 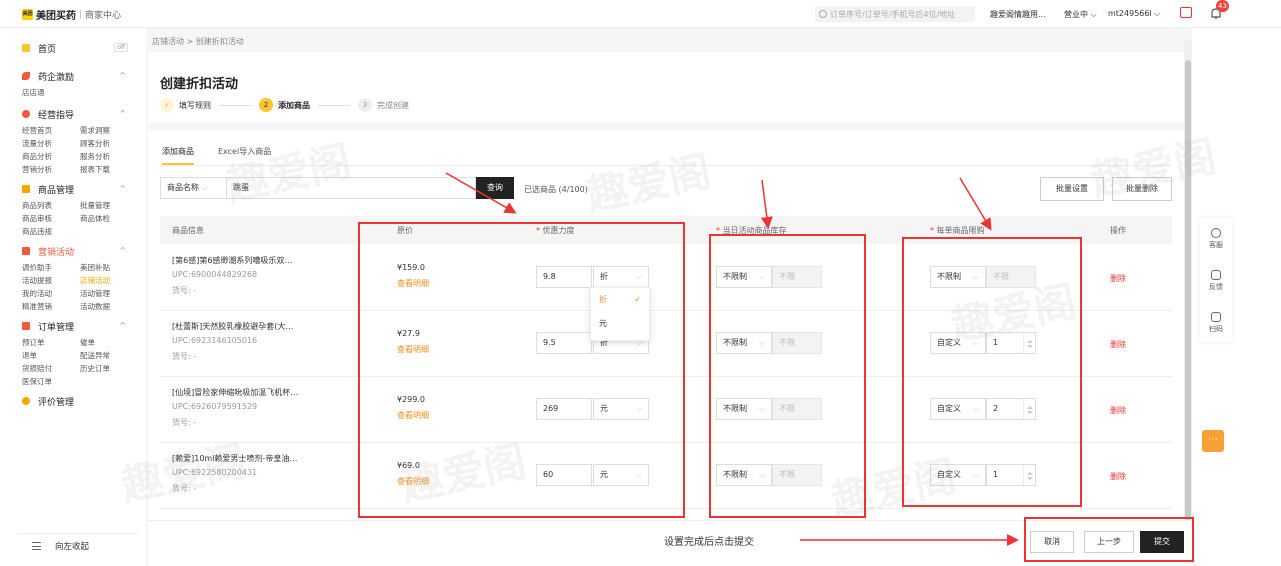 I want to click on sidebar-group-guide: 经营指导 ^, so click(x=78, y=114).